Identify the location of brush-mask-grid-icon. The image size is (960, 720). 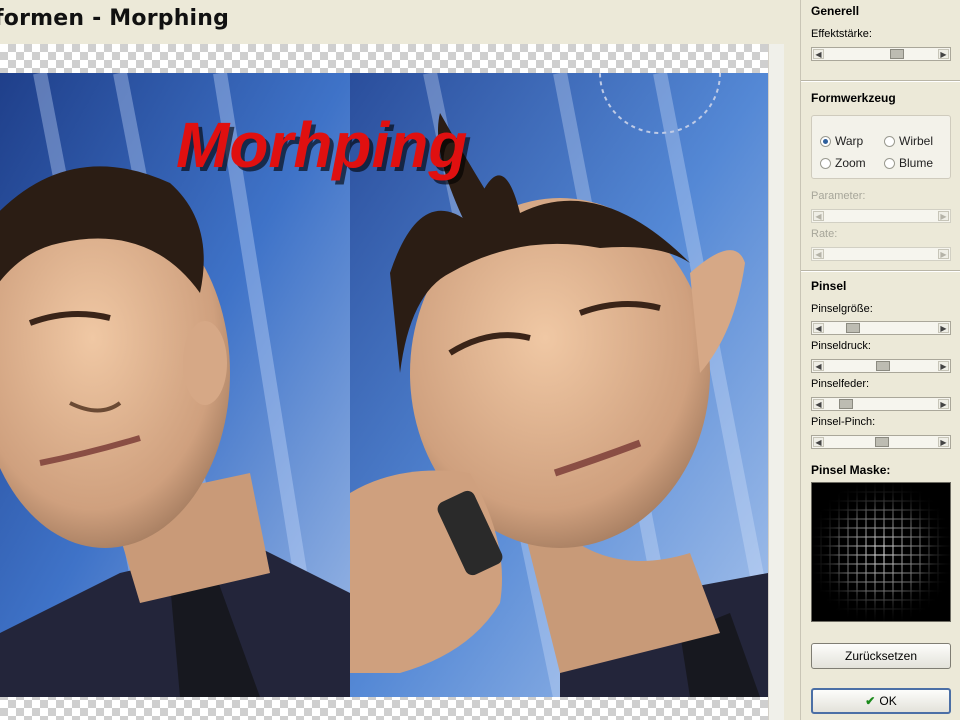
(881, 552).